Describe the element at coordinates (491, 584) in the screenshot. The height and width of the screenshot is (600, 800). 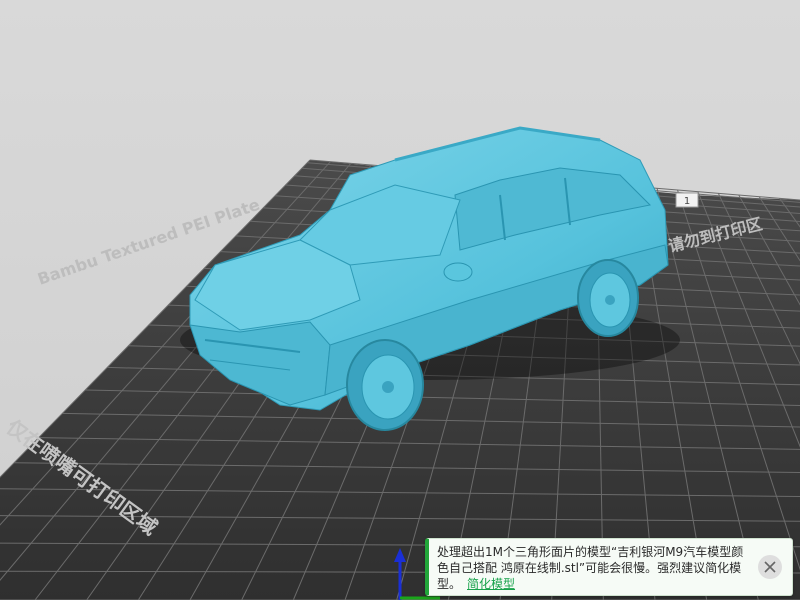
I see `simplify-model-link: 简化模型` at that location.